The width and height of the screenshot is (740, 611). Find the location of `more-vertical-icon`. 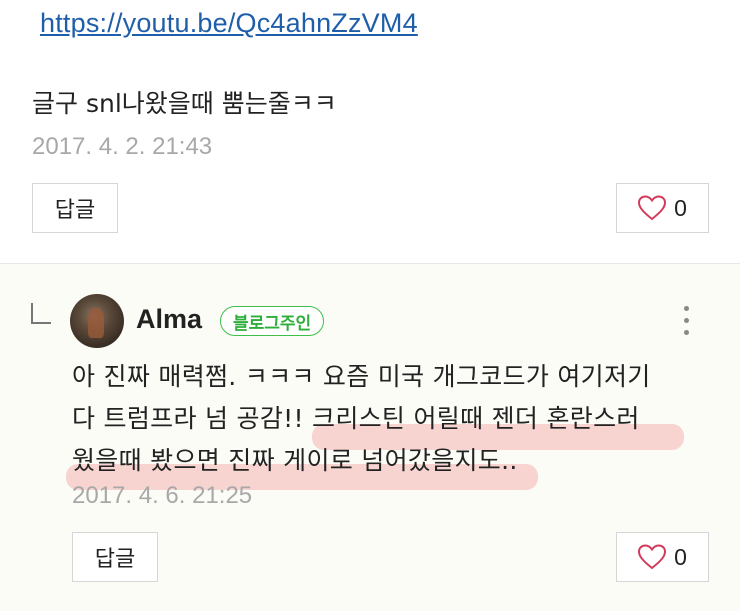

more-vertical-icon is located at coordinates (686, 324).